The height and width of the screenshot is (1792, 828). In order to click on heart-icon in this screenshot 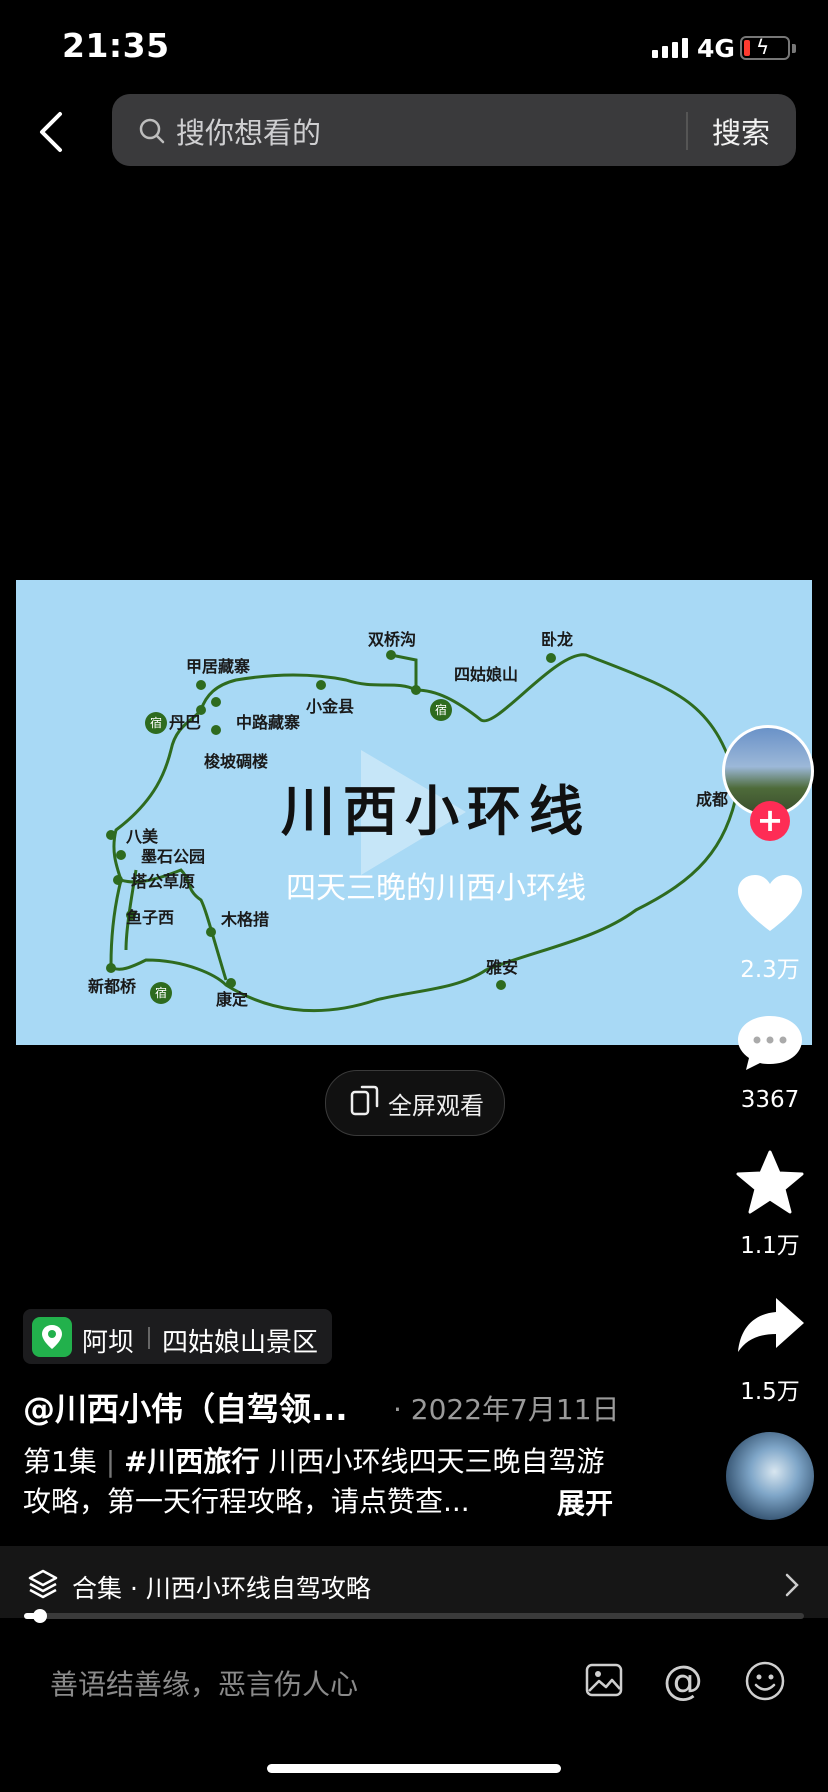, I will do `click(770, 904)`.